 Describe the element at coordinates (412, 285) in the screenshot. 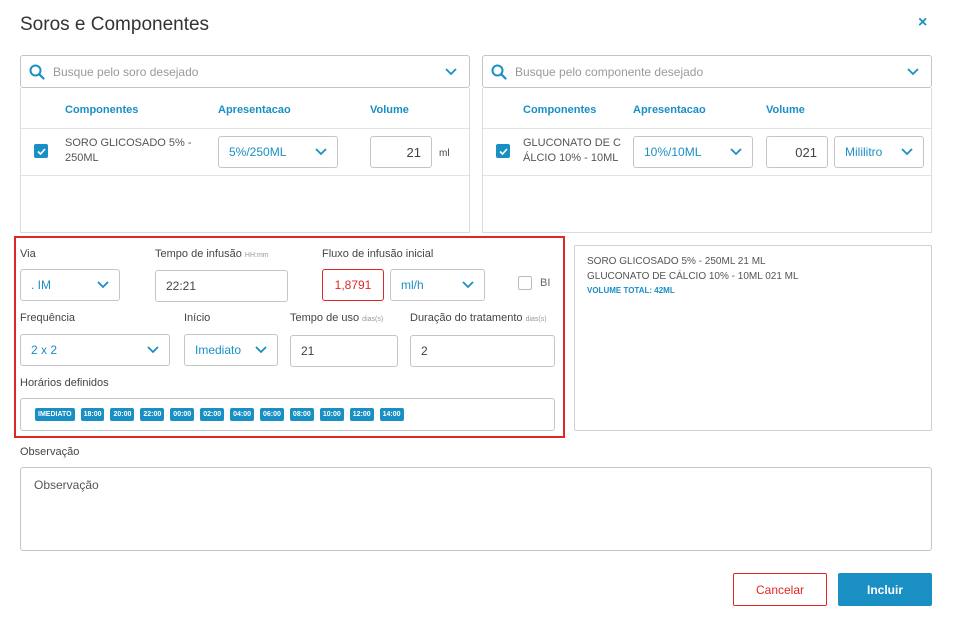

I see `fluxo-unit-value: ml/h` at that location.